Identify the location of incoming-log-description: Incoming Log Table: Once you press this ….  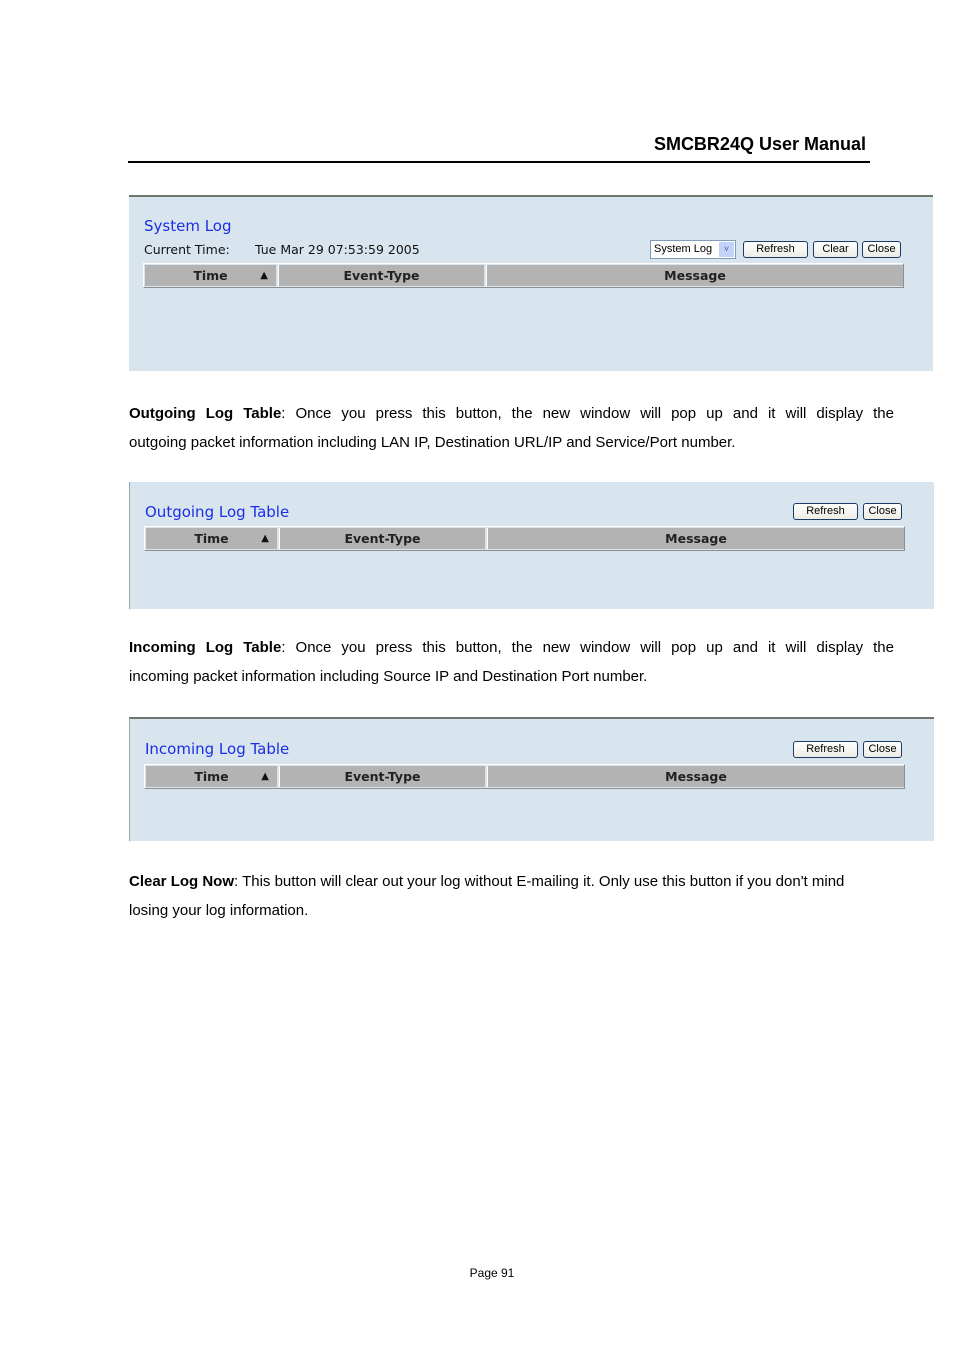
(511, 662).